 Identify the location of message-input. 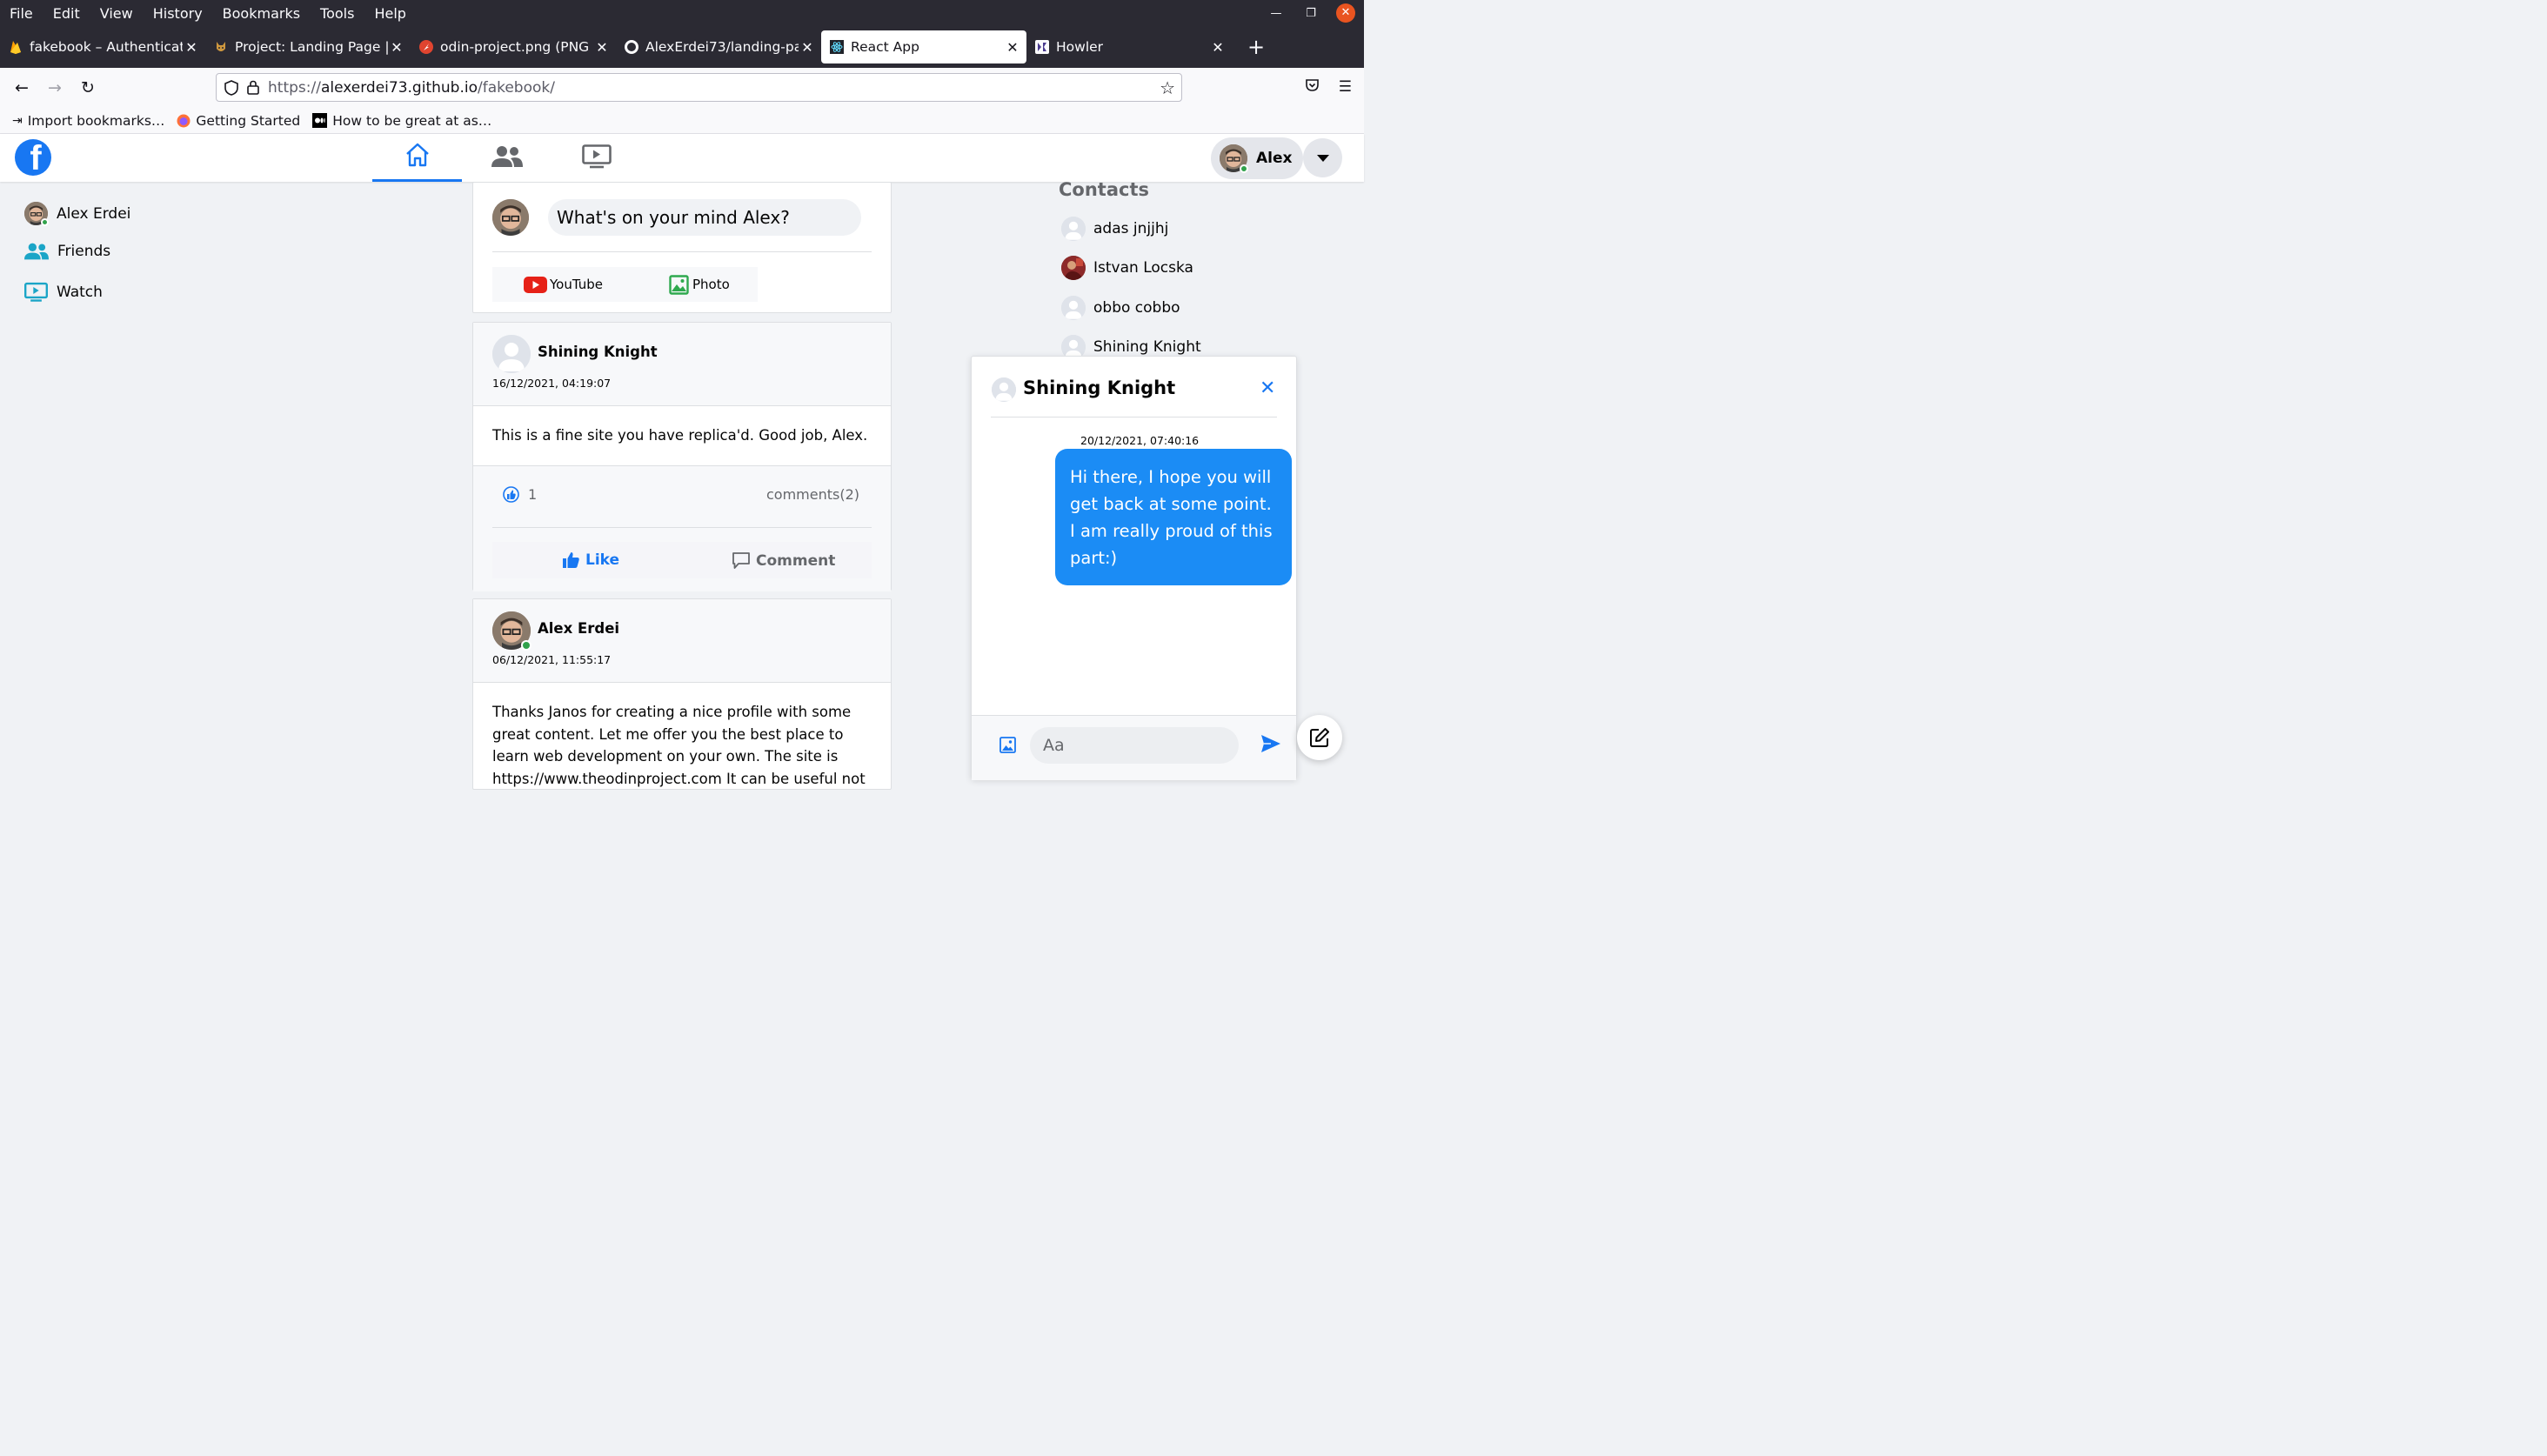
(1134, 745).